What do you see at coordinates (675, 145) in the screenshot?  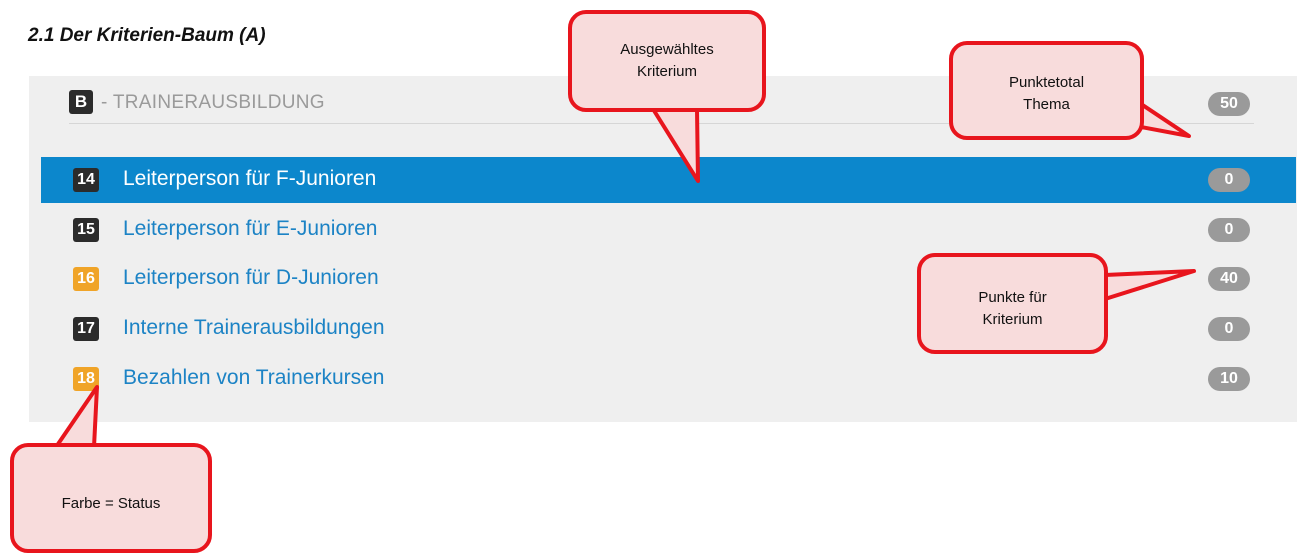 I see `callout-tail-selected` at bounding box center [675, 145].